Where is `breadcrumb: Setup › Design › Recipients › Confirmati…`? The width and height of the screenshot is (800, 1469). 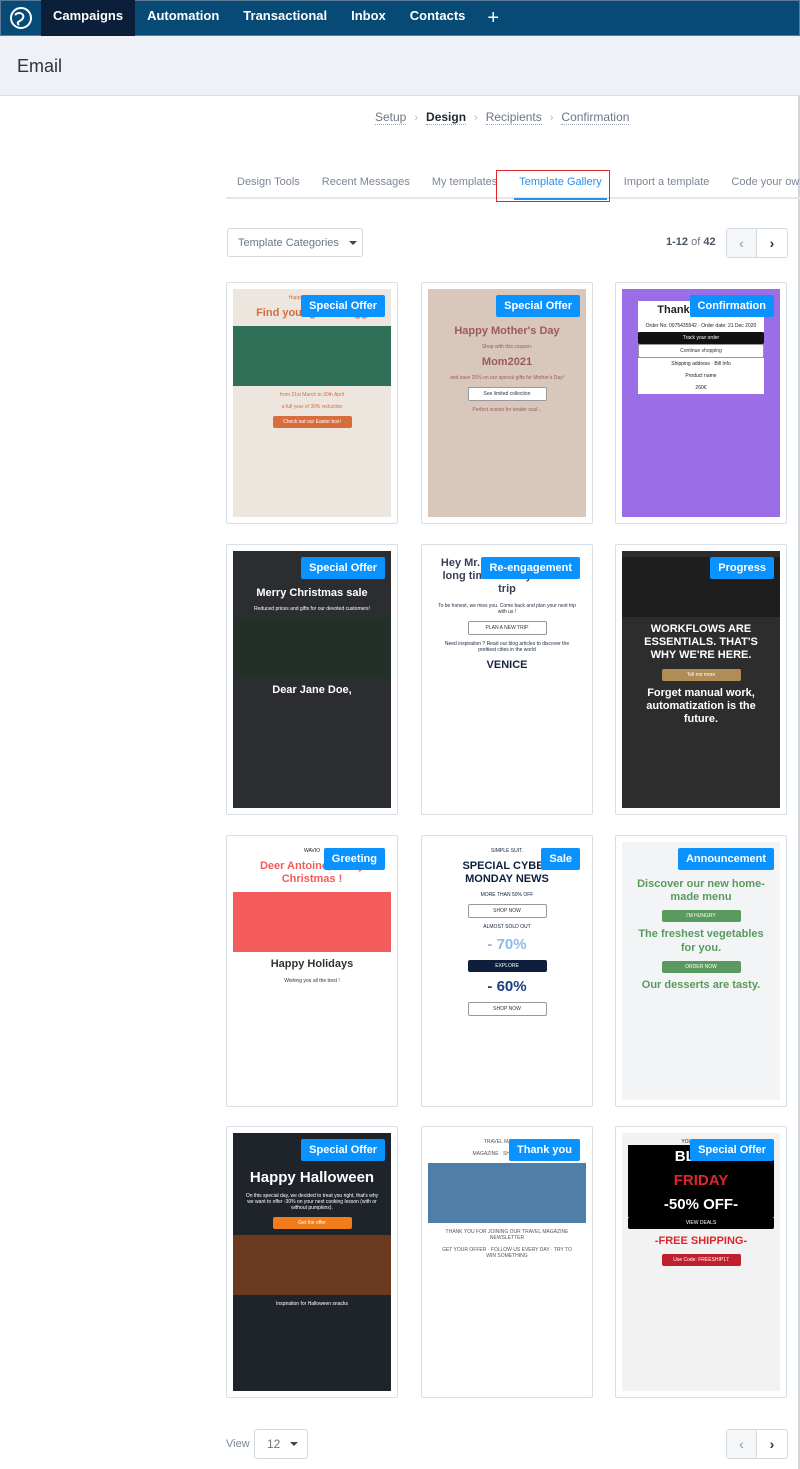 breadcrumb: Setup › Design › Recipients › Confirmati… is located at coordinates (502, 117).